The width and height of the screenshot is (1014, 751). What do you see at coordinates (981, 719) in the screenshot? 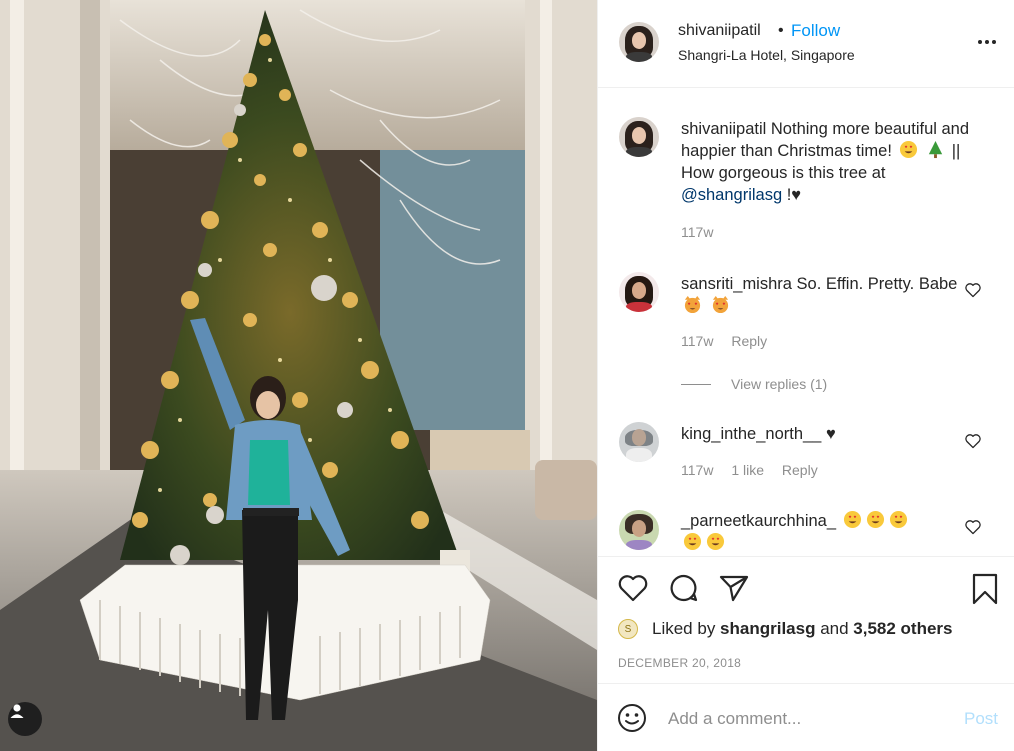
I see `post-comment-button: Post` at bounding box center [981, 719].